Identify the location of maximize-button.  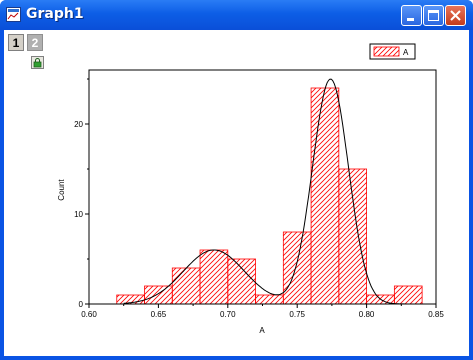
(433, 15).